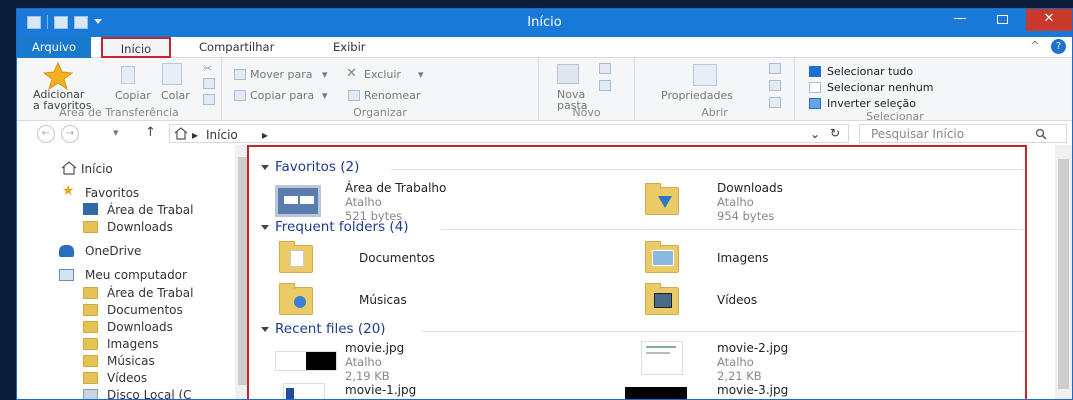 This screenshot has height=400, width=1073. Describe the element at coordinates (90, 209) in the screenshot. I see `desktop-icon` at that location.